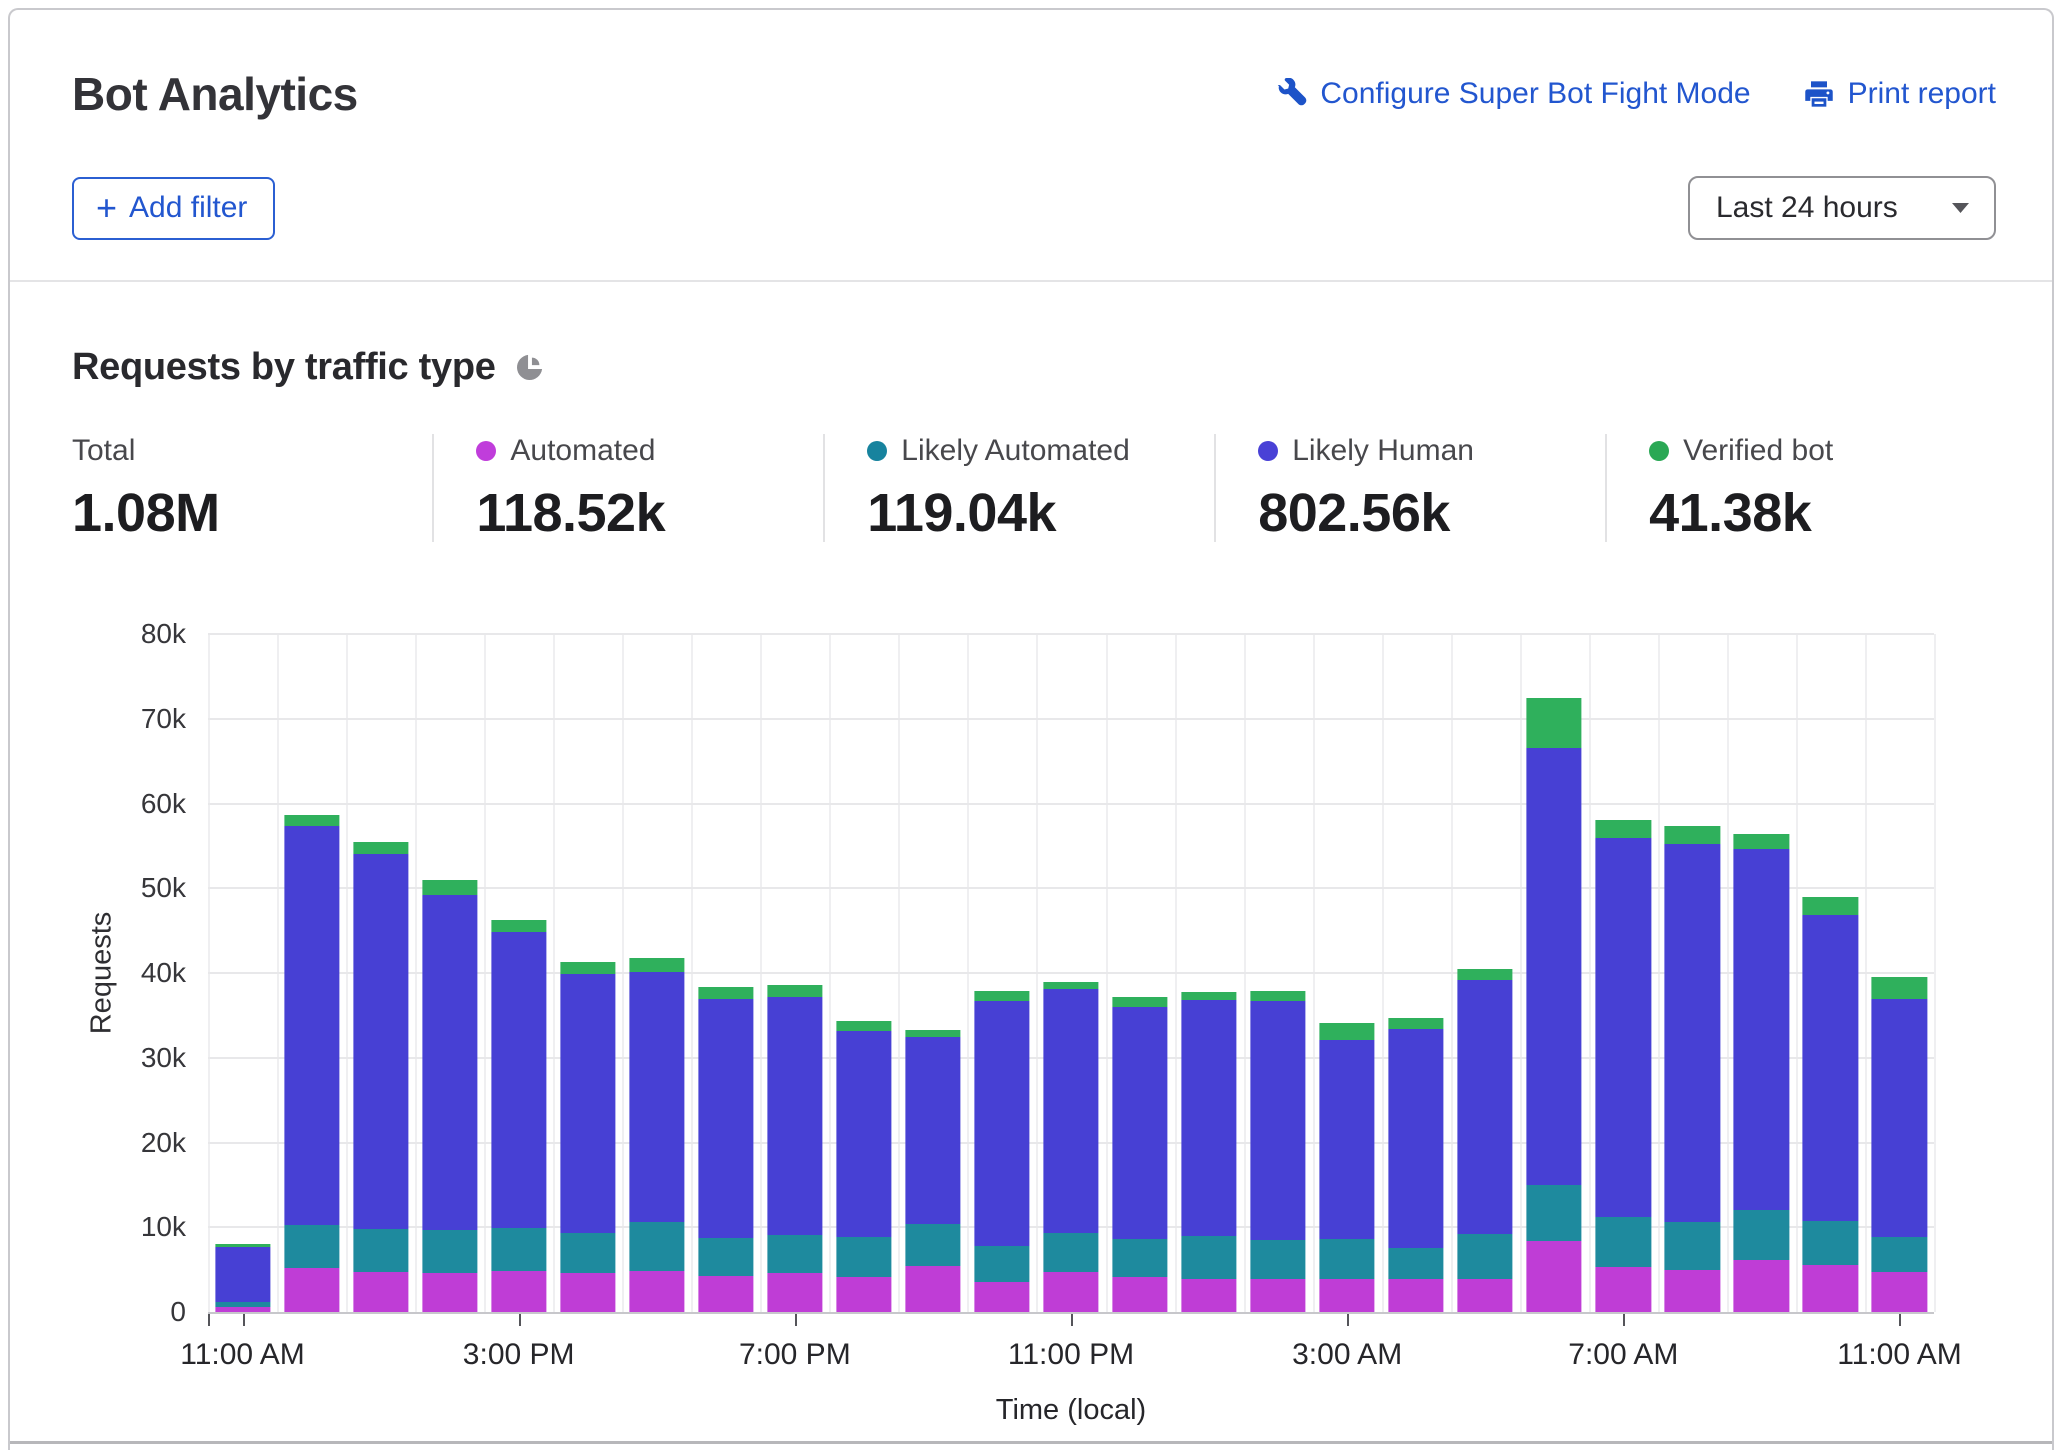  What do you see at coordinates (1899, 94) in the screenshot?
I see `print-report-link: Print report` at bounding box center [1899, 94].